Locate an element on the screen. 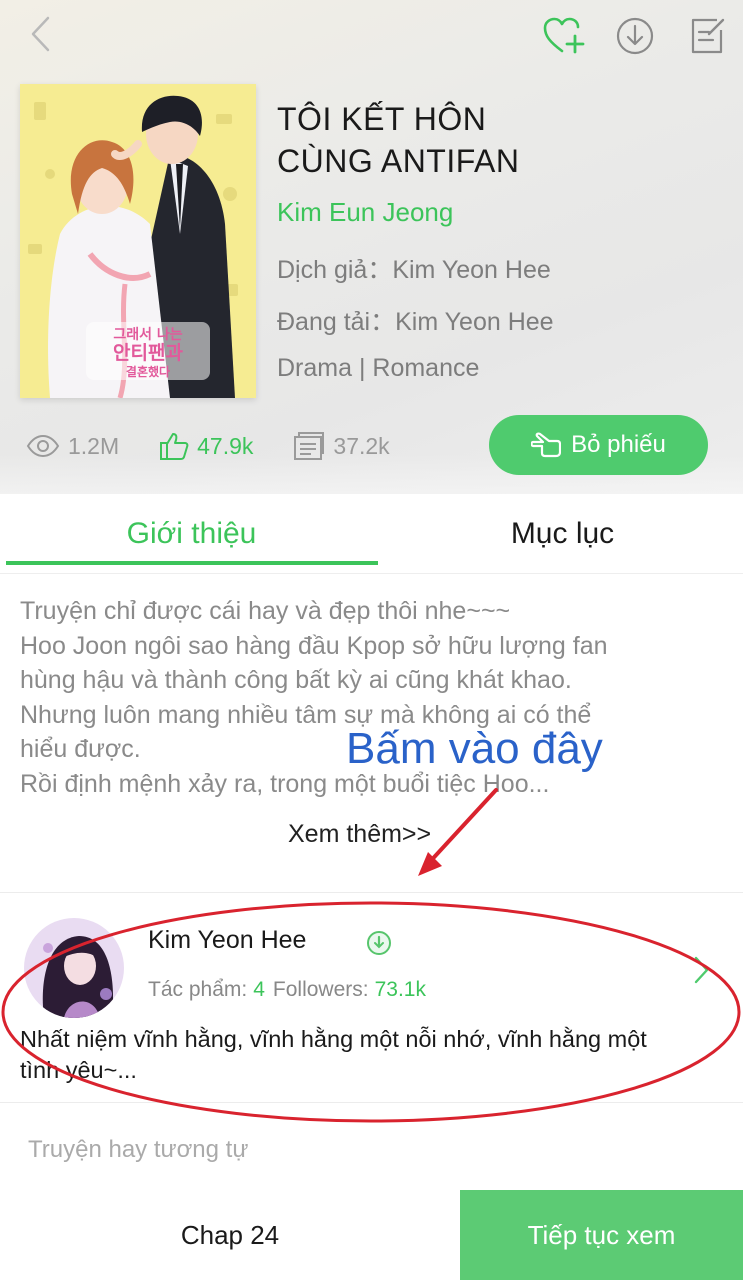 This screenshot has width=743, height=1280. cover-artwork: 그래서 나는 안티팬과 결혼했다 is located at coordinates (138, 241).